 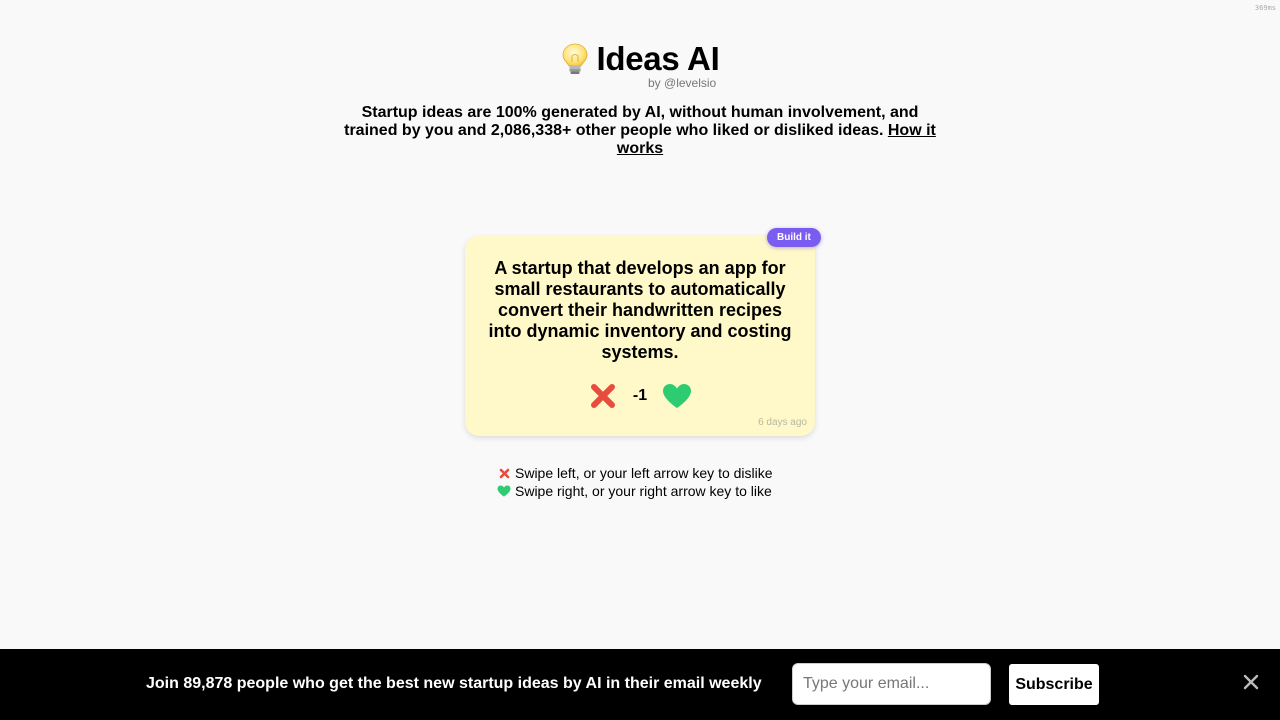 I want to click on author-link: by @levelsio, so click(x=682, y=83).